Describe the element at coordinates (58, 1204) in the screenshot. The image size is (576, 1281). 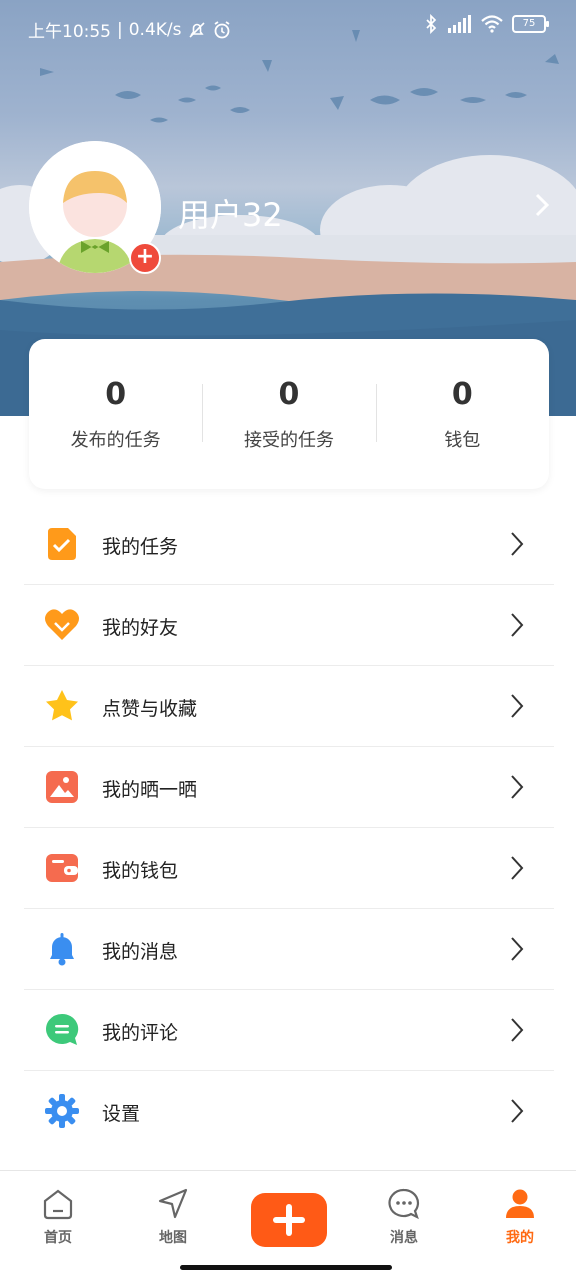
I see `home-icon` at that location.